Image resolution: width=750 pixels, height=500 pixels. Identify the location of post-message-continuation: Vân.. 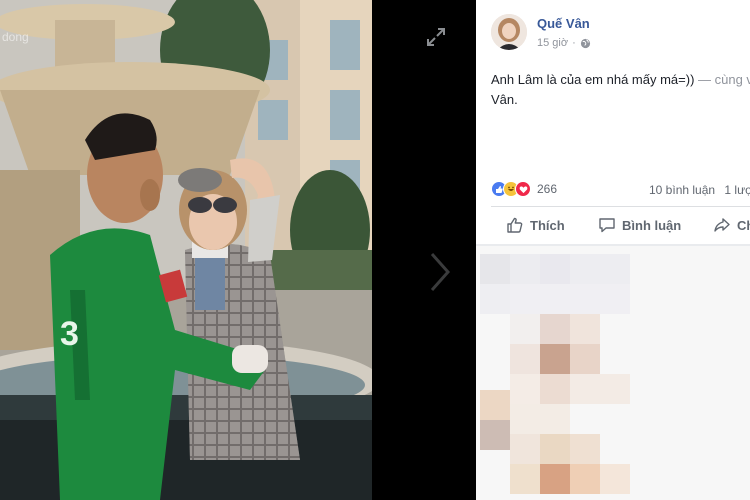
(504, 99).